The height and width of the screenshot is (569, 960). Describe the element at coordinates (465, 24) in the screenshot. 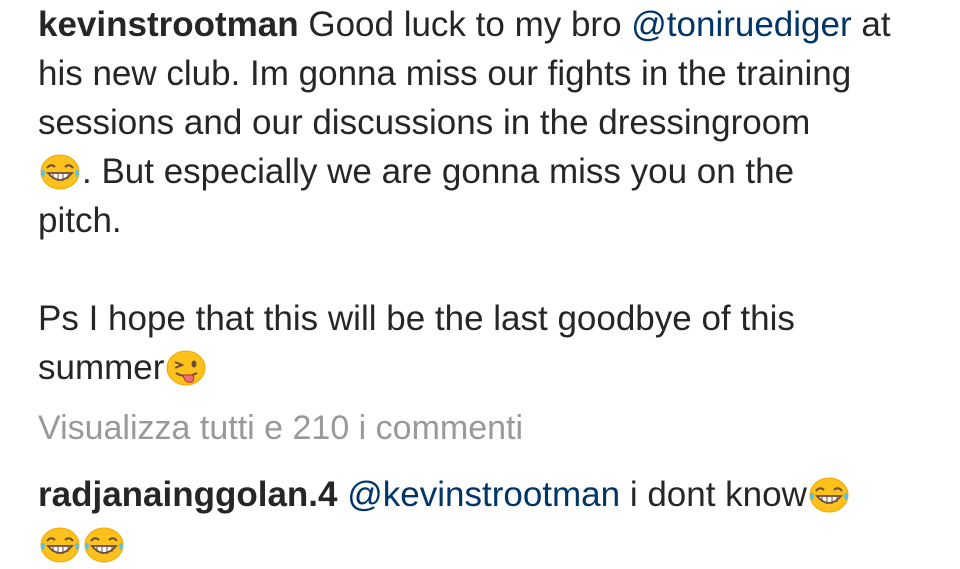

I see `caption-text-1: Good luck to my bro` at that location.